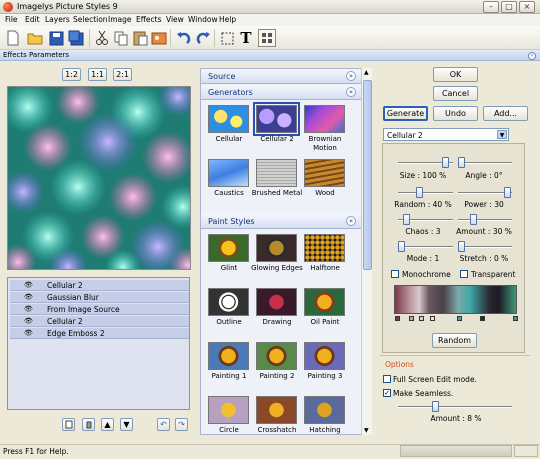 This screenshot has width=540, height=459. I want to click on zoom-2-button: 2:1, so click(122, 74).